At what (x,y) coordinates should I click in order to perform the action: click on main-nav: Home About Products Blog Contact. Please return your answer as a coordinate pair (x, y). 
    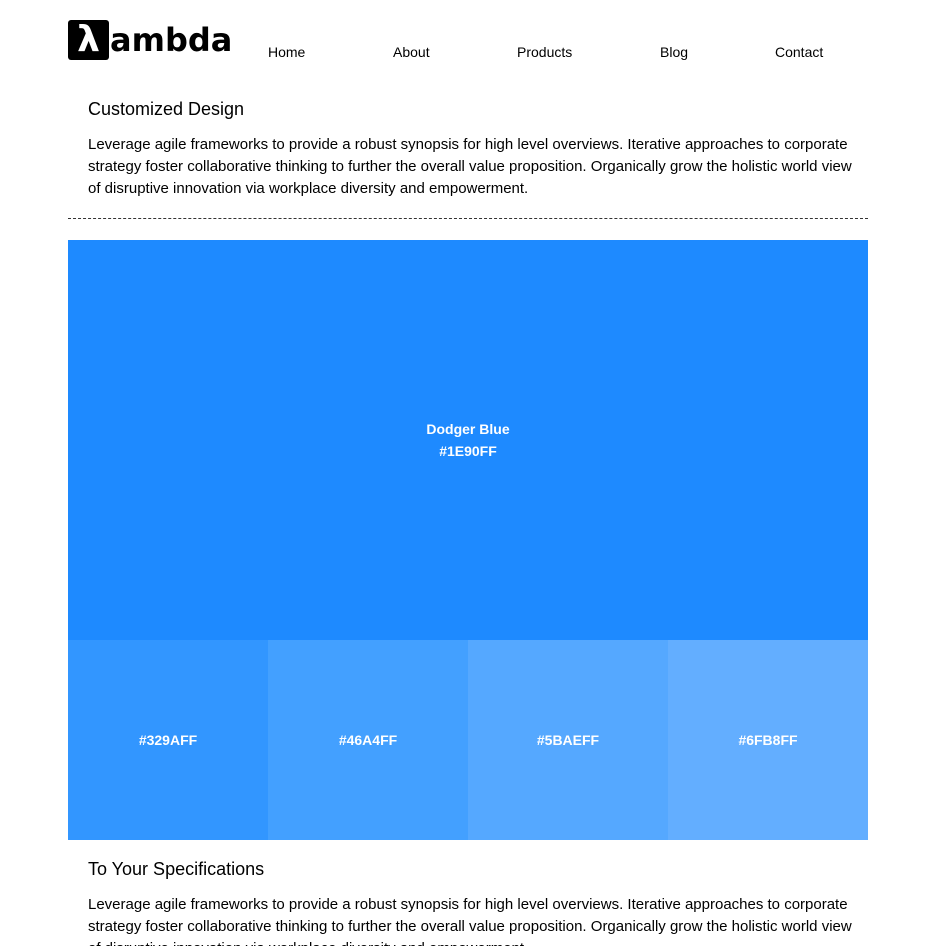
    Looking at the image, I should click on (468, 54).